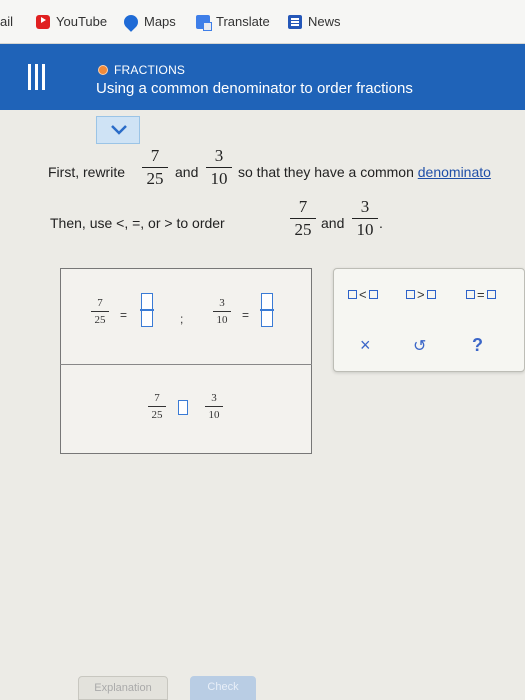 This screenshot has height=700, width=525. I want to click on clear-button: ×, so click(365, 345).